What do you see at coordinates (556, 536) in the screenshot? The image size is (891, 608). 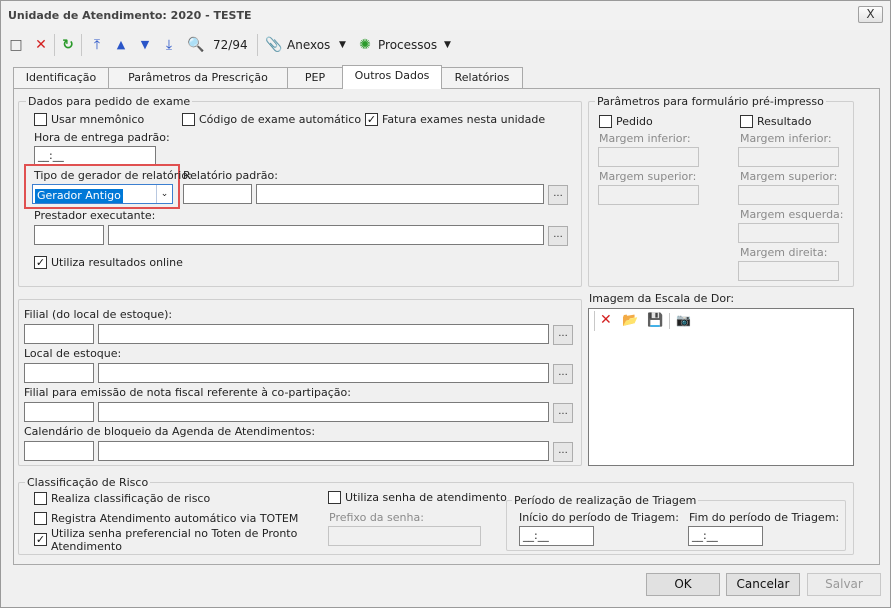 I see `triage-start-input: __:__` at bounding box center [556, 536].